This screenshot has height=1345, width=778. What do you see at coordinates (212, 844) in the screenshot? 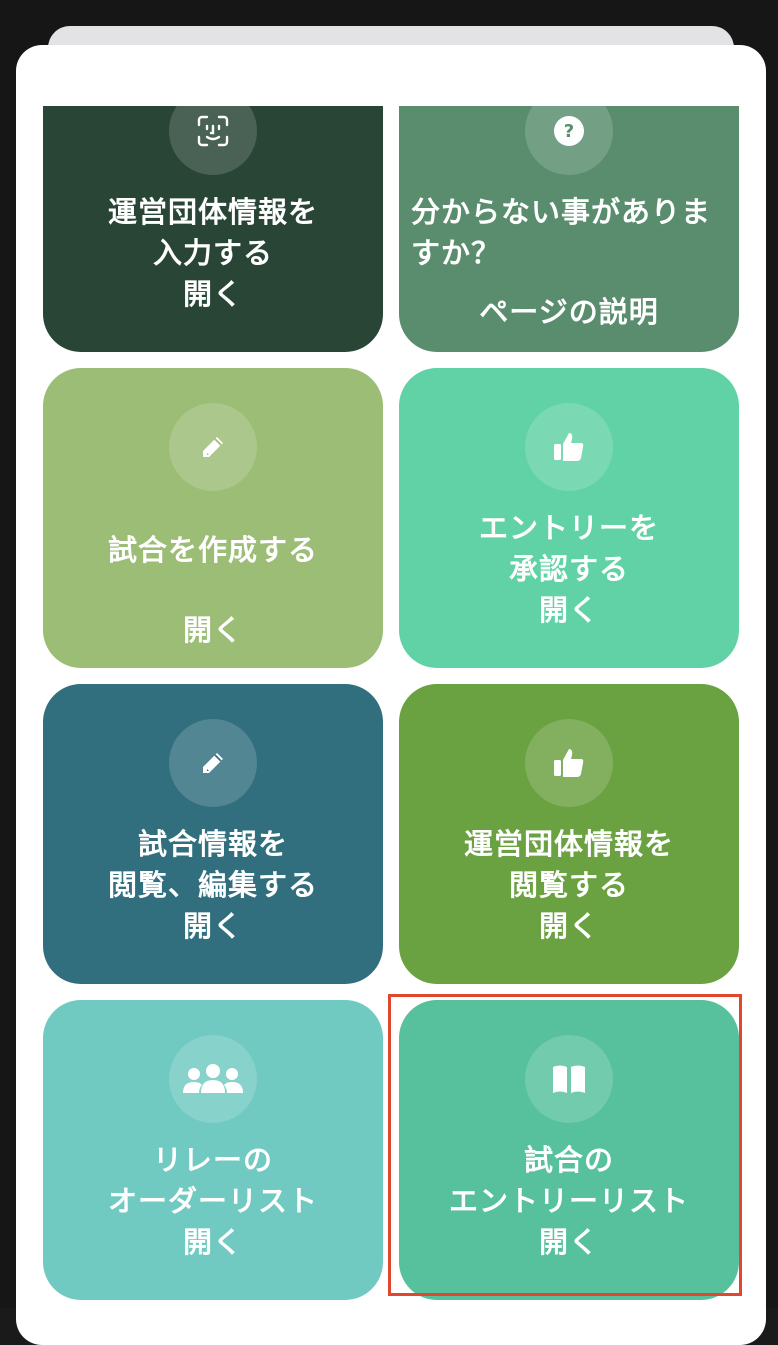
I see `tile-title-line: 試合情報を` at bounding box center [212, 844].